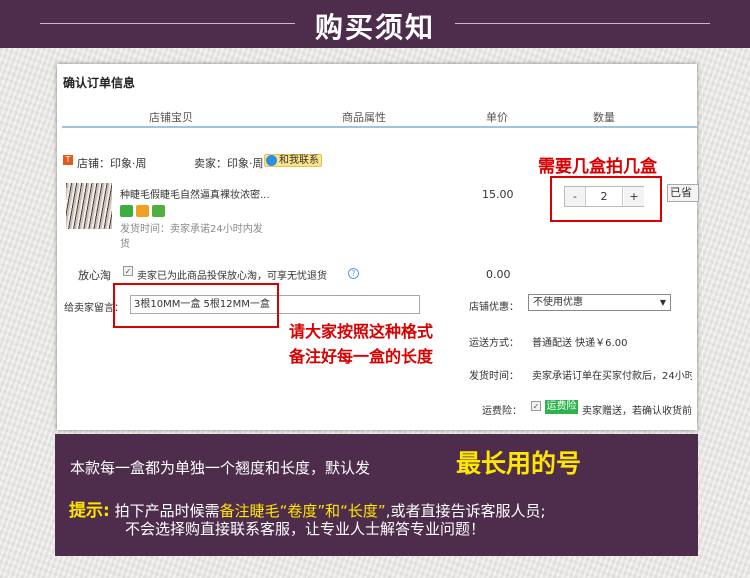 This screenshot has height=578, width=750. I want to click on contact-seller-button: 和我联系, so click(293, 160).